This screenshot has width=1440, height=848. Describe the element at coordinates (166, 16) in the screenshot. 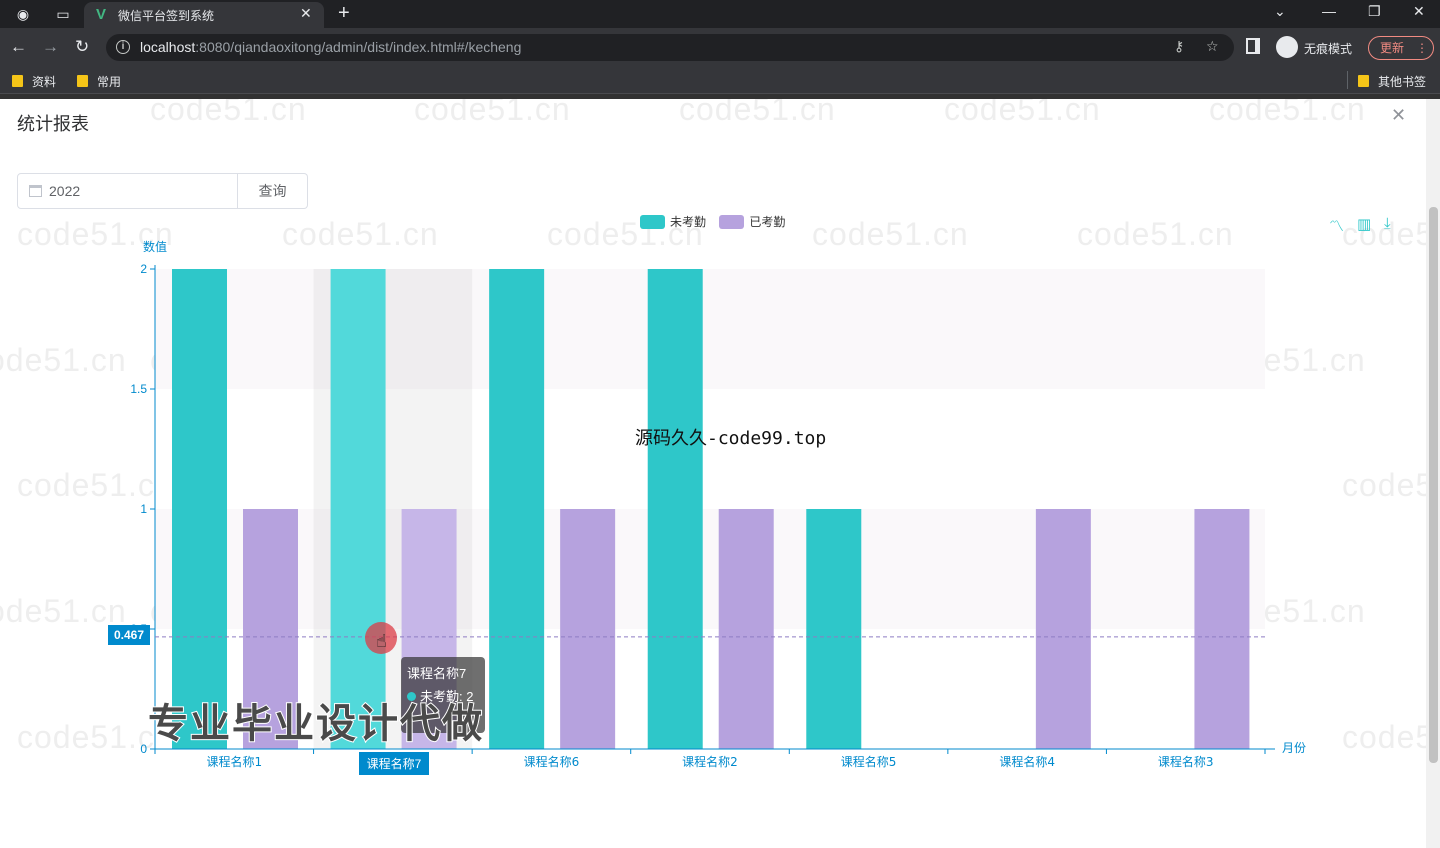

I see `tab-title: 微信平台签到系统` at that location.